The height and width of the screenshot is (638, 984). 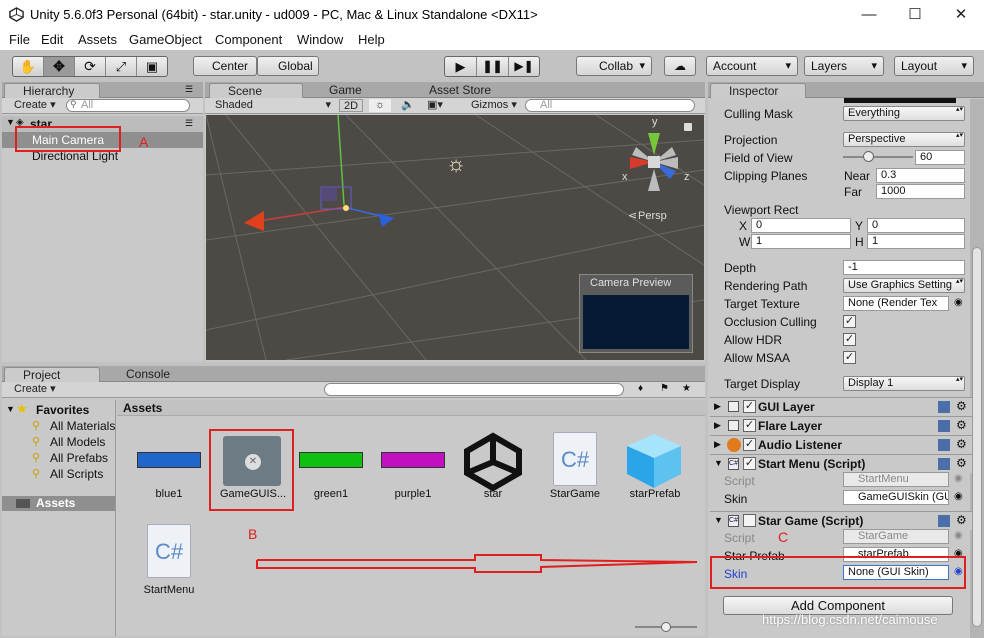 I want to click on collab-dropdown: Collab, so click(x=614, y=66).